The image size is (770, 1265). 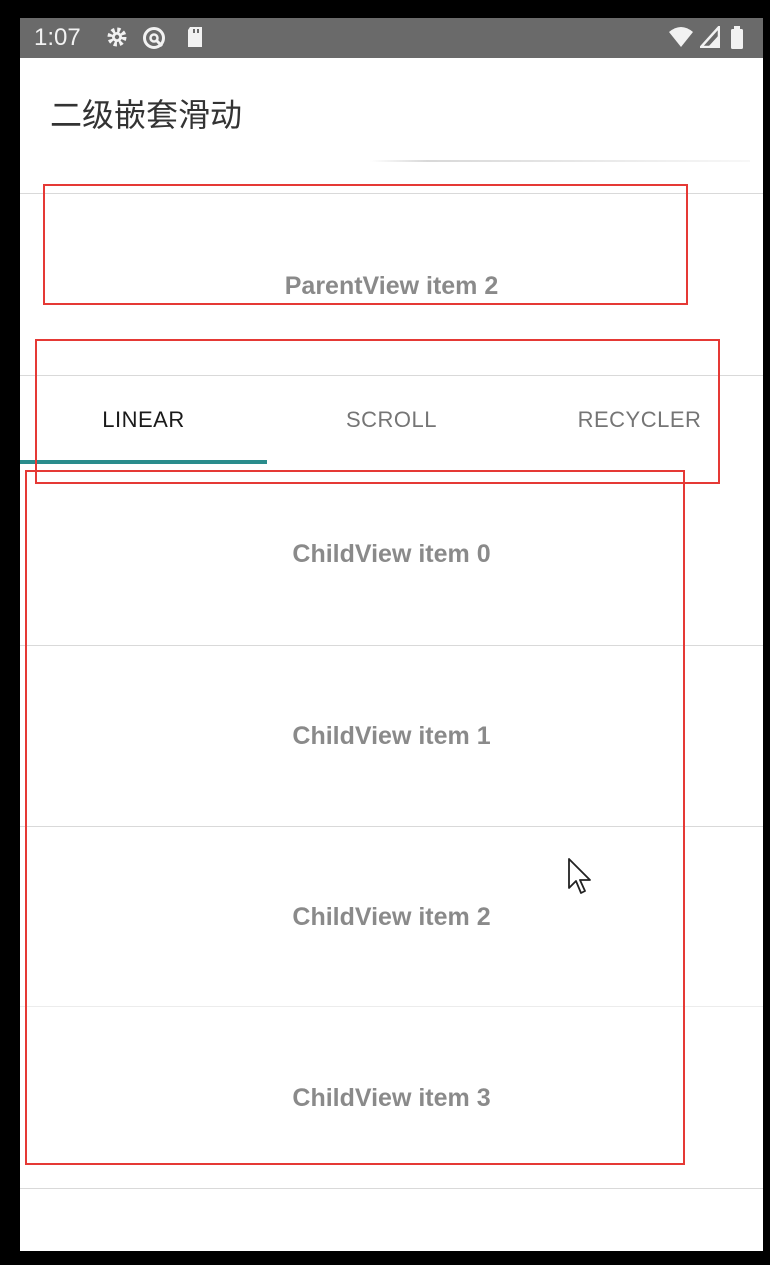 What do you see at coordinates (154, 38) in the screenshot?
I see `at-sign-icon` at bounding box center [154, 38].